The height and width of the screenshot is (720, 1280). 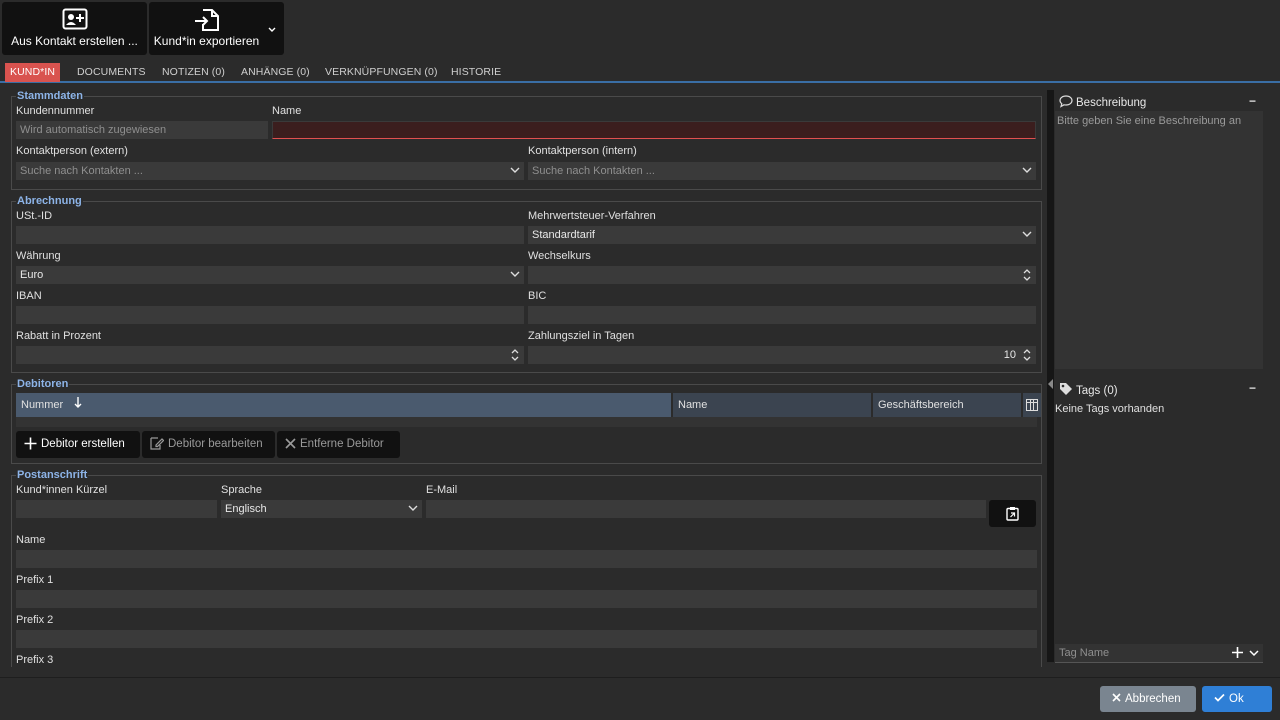 What do you see at coordinates (142, 130) in the screenshot?
I see `kundennummer-input: Wird automatisch zugewiesen` at bounding box center [142, 130].